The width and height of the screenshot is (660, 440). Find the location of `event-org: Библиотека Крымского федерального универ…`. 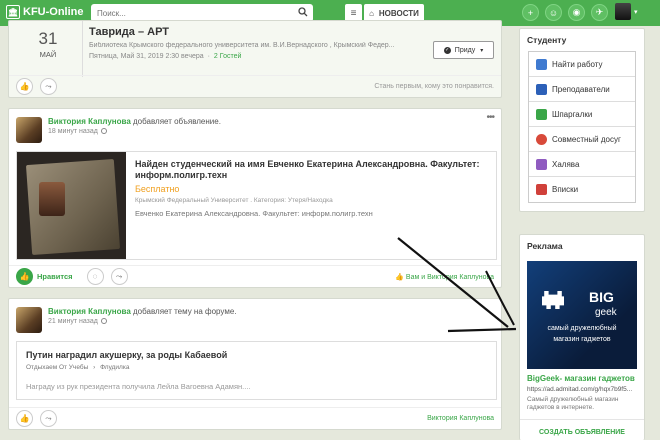

event-org: Библиотека Крымского федерального универ… is located at coordinates (242, 45).